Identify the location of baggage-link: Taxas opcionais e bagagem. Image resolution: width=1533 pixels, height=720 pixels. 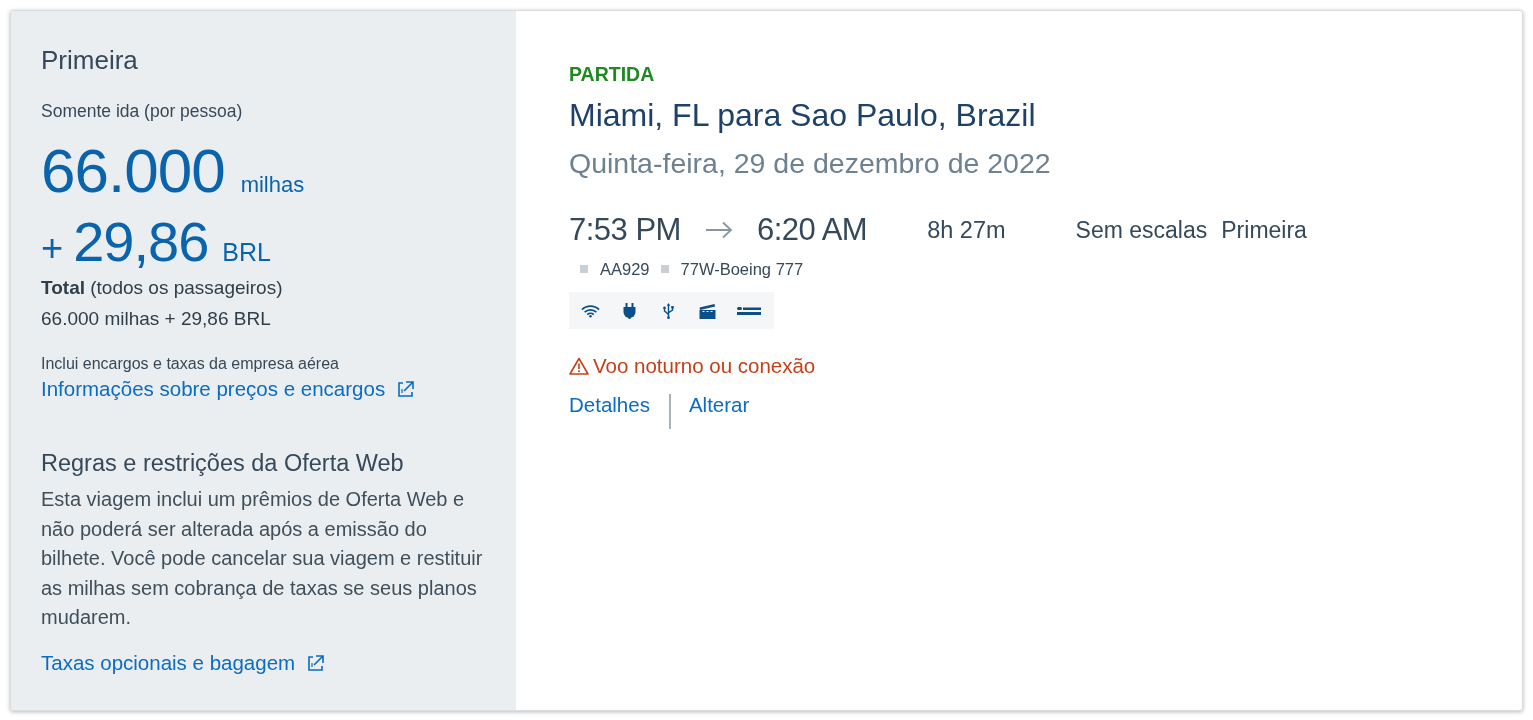
(183, 662).